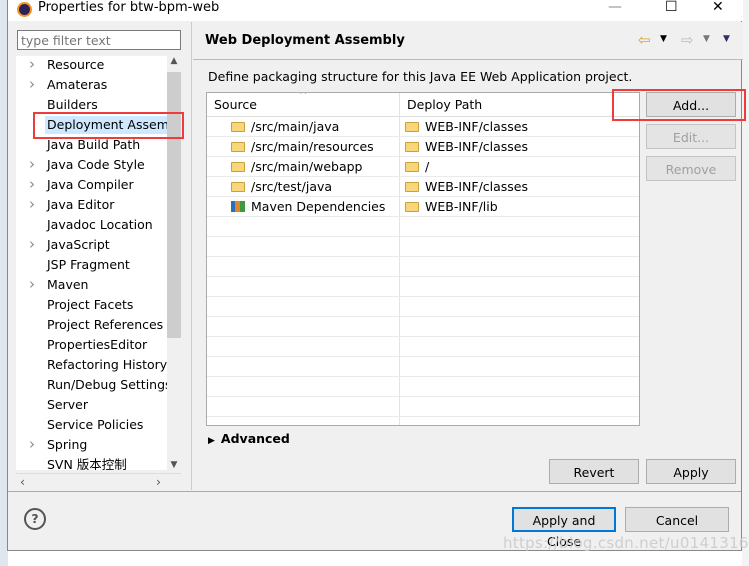 This screenshot has width=749, height=566. Describe the element at coordinates (35, 519) in the screenshot. I see `help-button: ?` at that location.